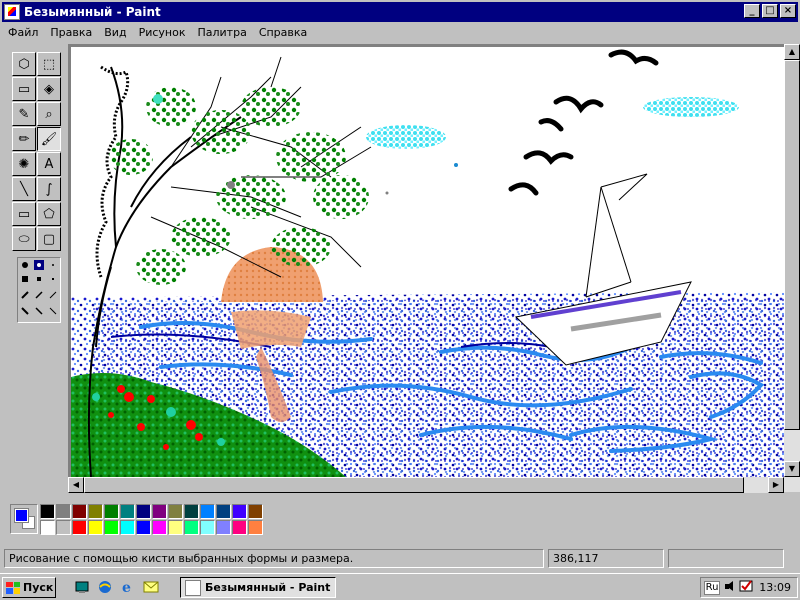 The height and width of the screenshot is (600, 800). Describe the element at coordinates (400, 32) in the screenshot. I see `menu-bar: Файл Правка Вид Рисунок Палитра Справка` at that location.